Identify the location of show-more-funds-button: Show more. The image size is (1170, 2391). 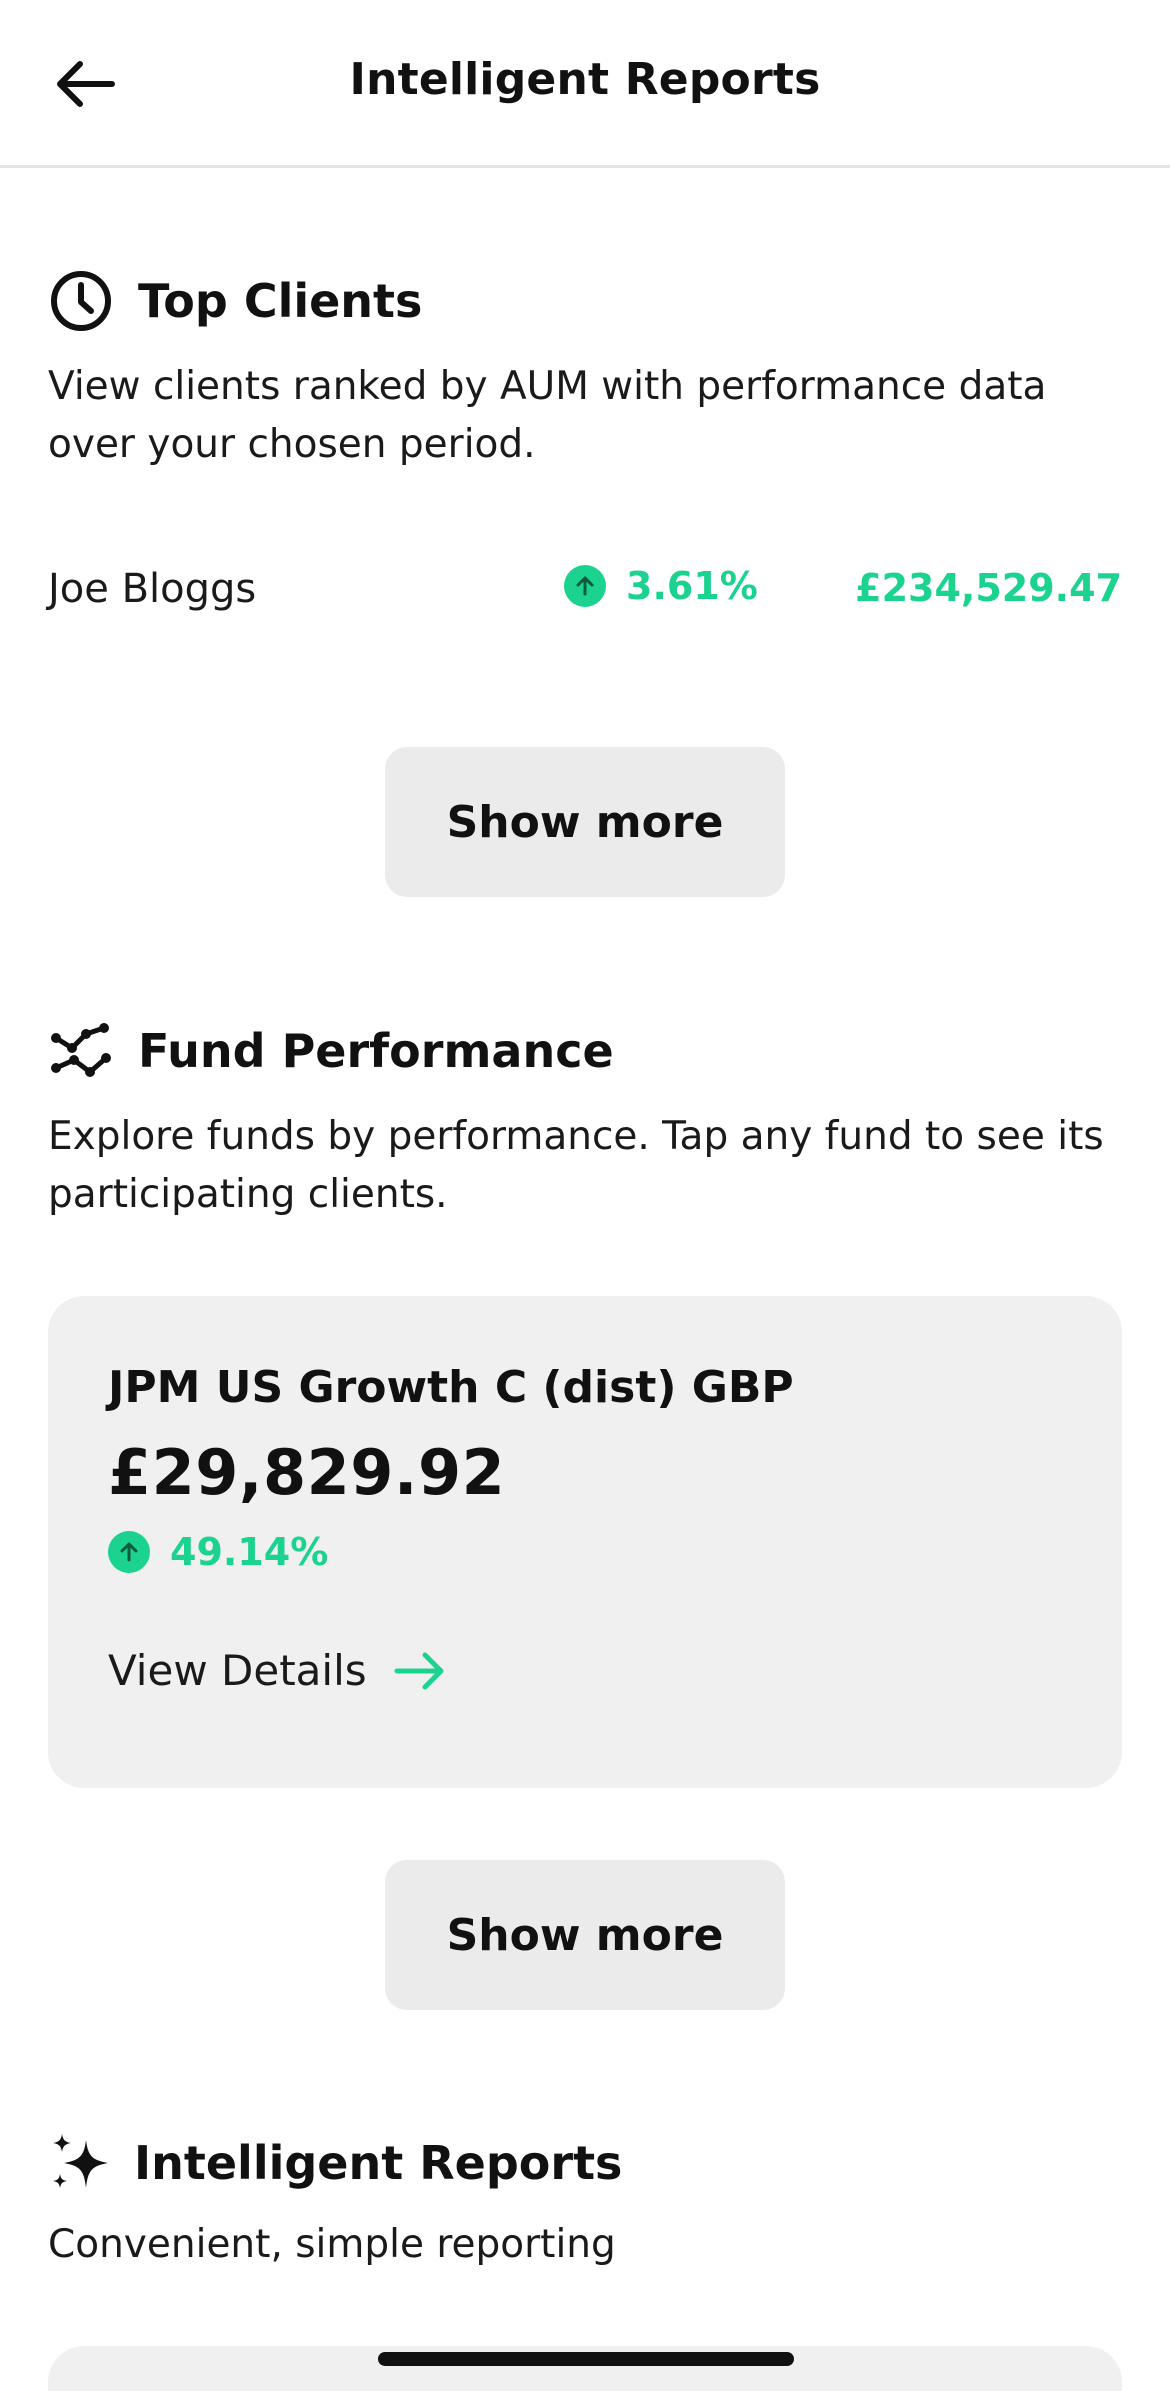
(585, 1935).